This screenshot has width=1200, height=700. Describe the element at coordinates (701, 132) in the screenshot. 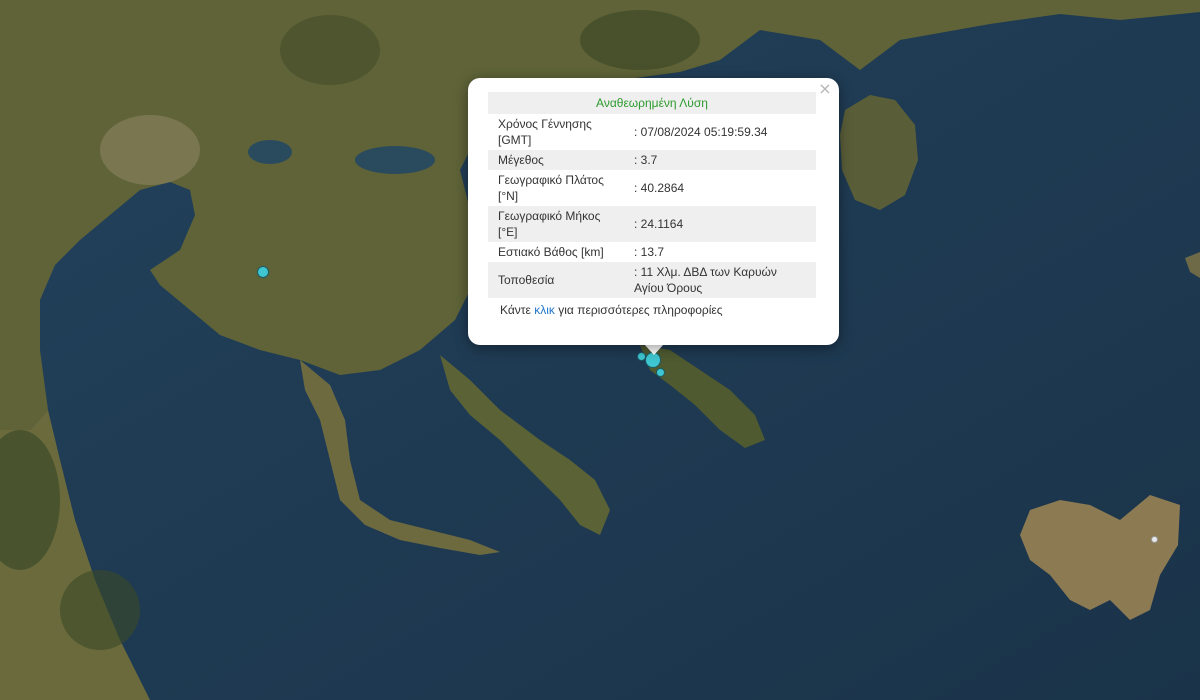

I see `row-value: : 07/08/2024 05:19:59.34` at that location.